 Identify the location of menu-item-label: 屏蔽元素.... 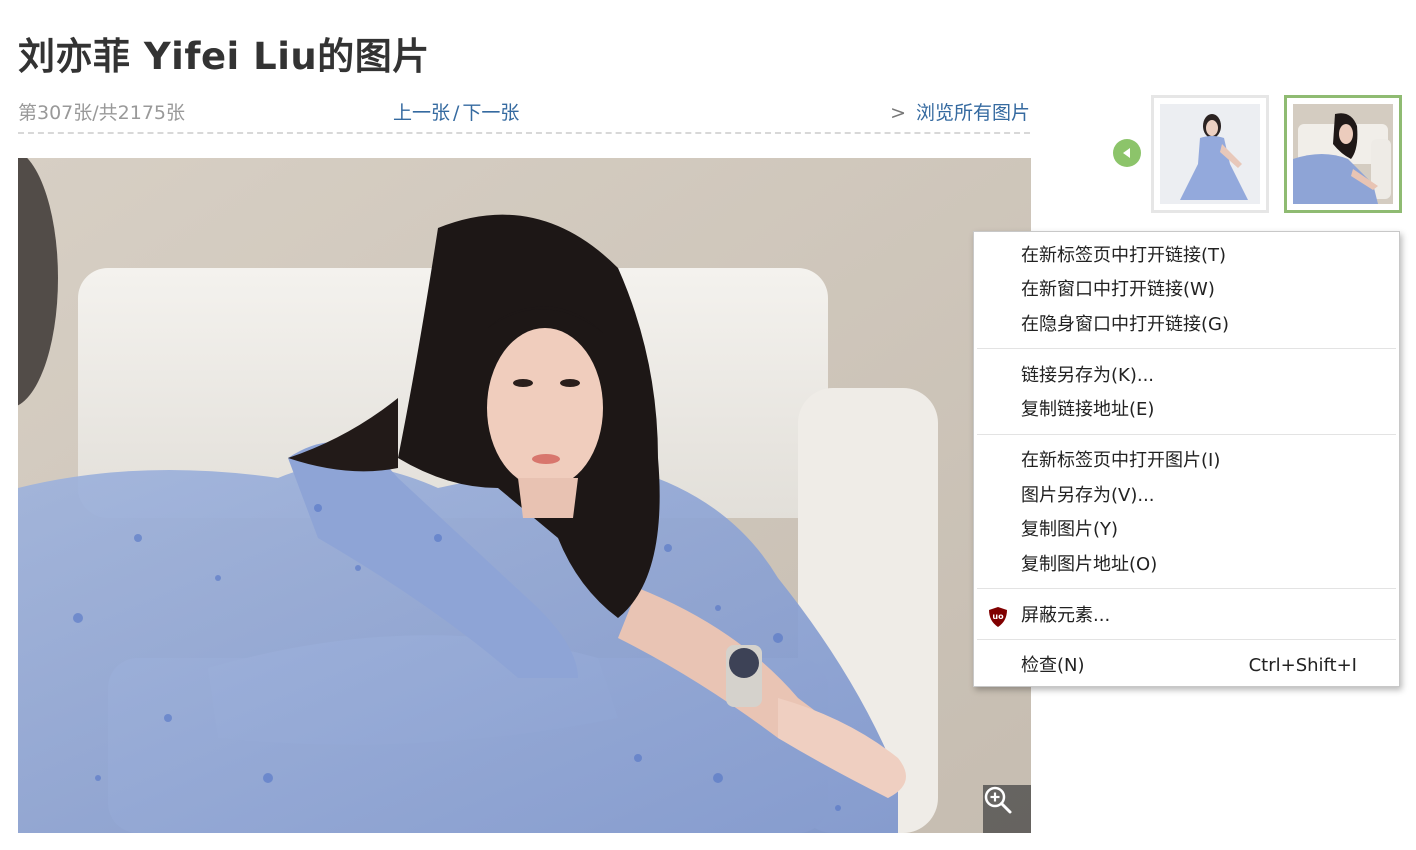
(1066, 615).